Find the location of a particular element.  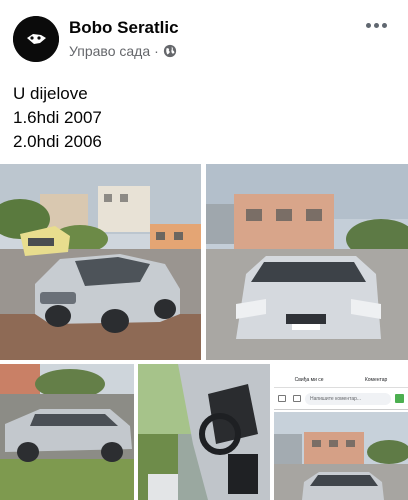

screenshot-photo is located at coordinates (341, 456).